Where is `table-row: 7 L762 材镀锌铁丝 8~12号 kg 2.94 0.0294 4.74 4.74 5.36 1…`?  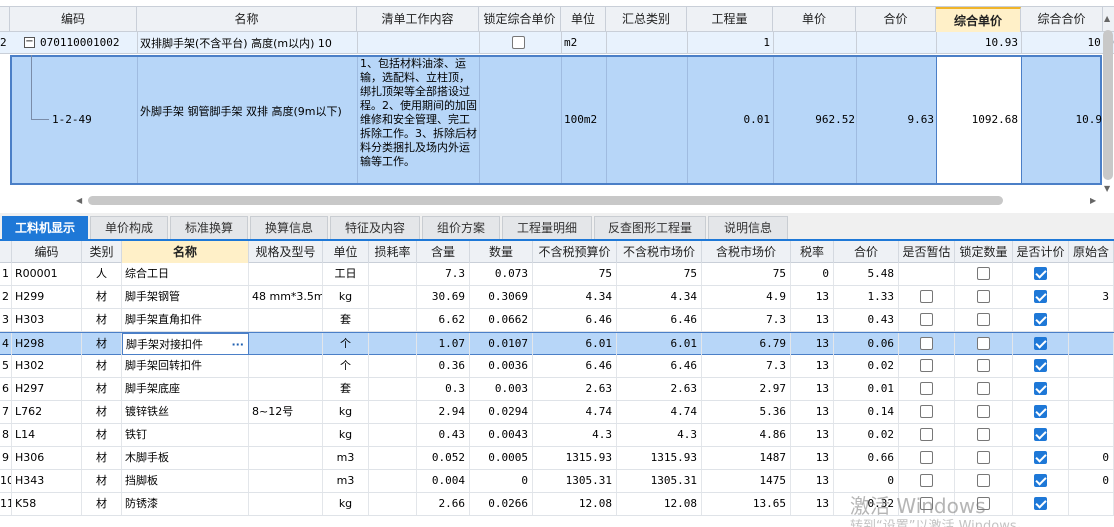
table-row: 7 L762 材镀锌铁丝 8~12号 kg 2.94 0.0294 4.74 4.74 5.36 1… is located at coordinates (557, 412).